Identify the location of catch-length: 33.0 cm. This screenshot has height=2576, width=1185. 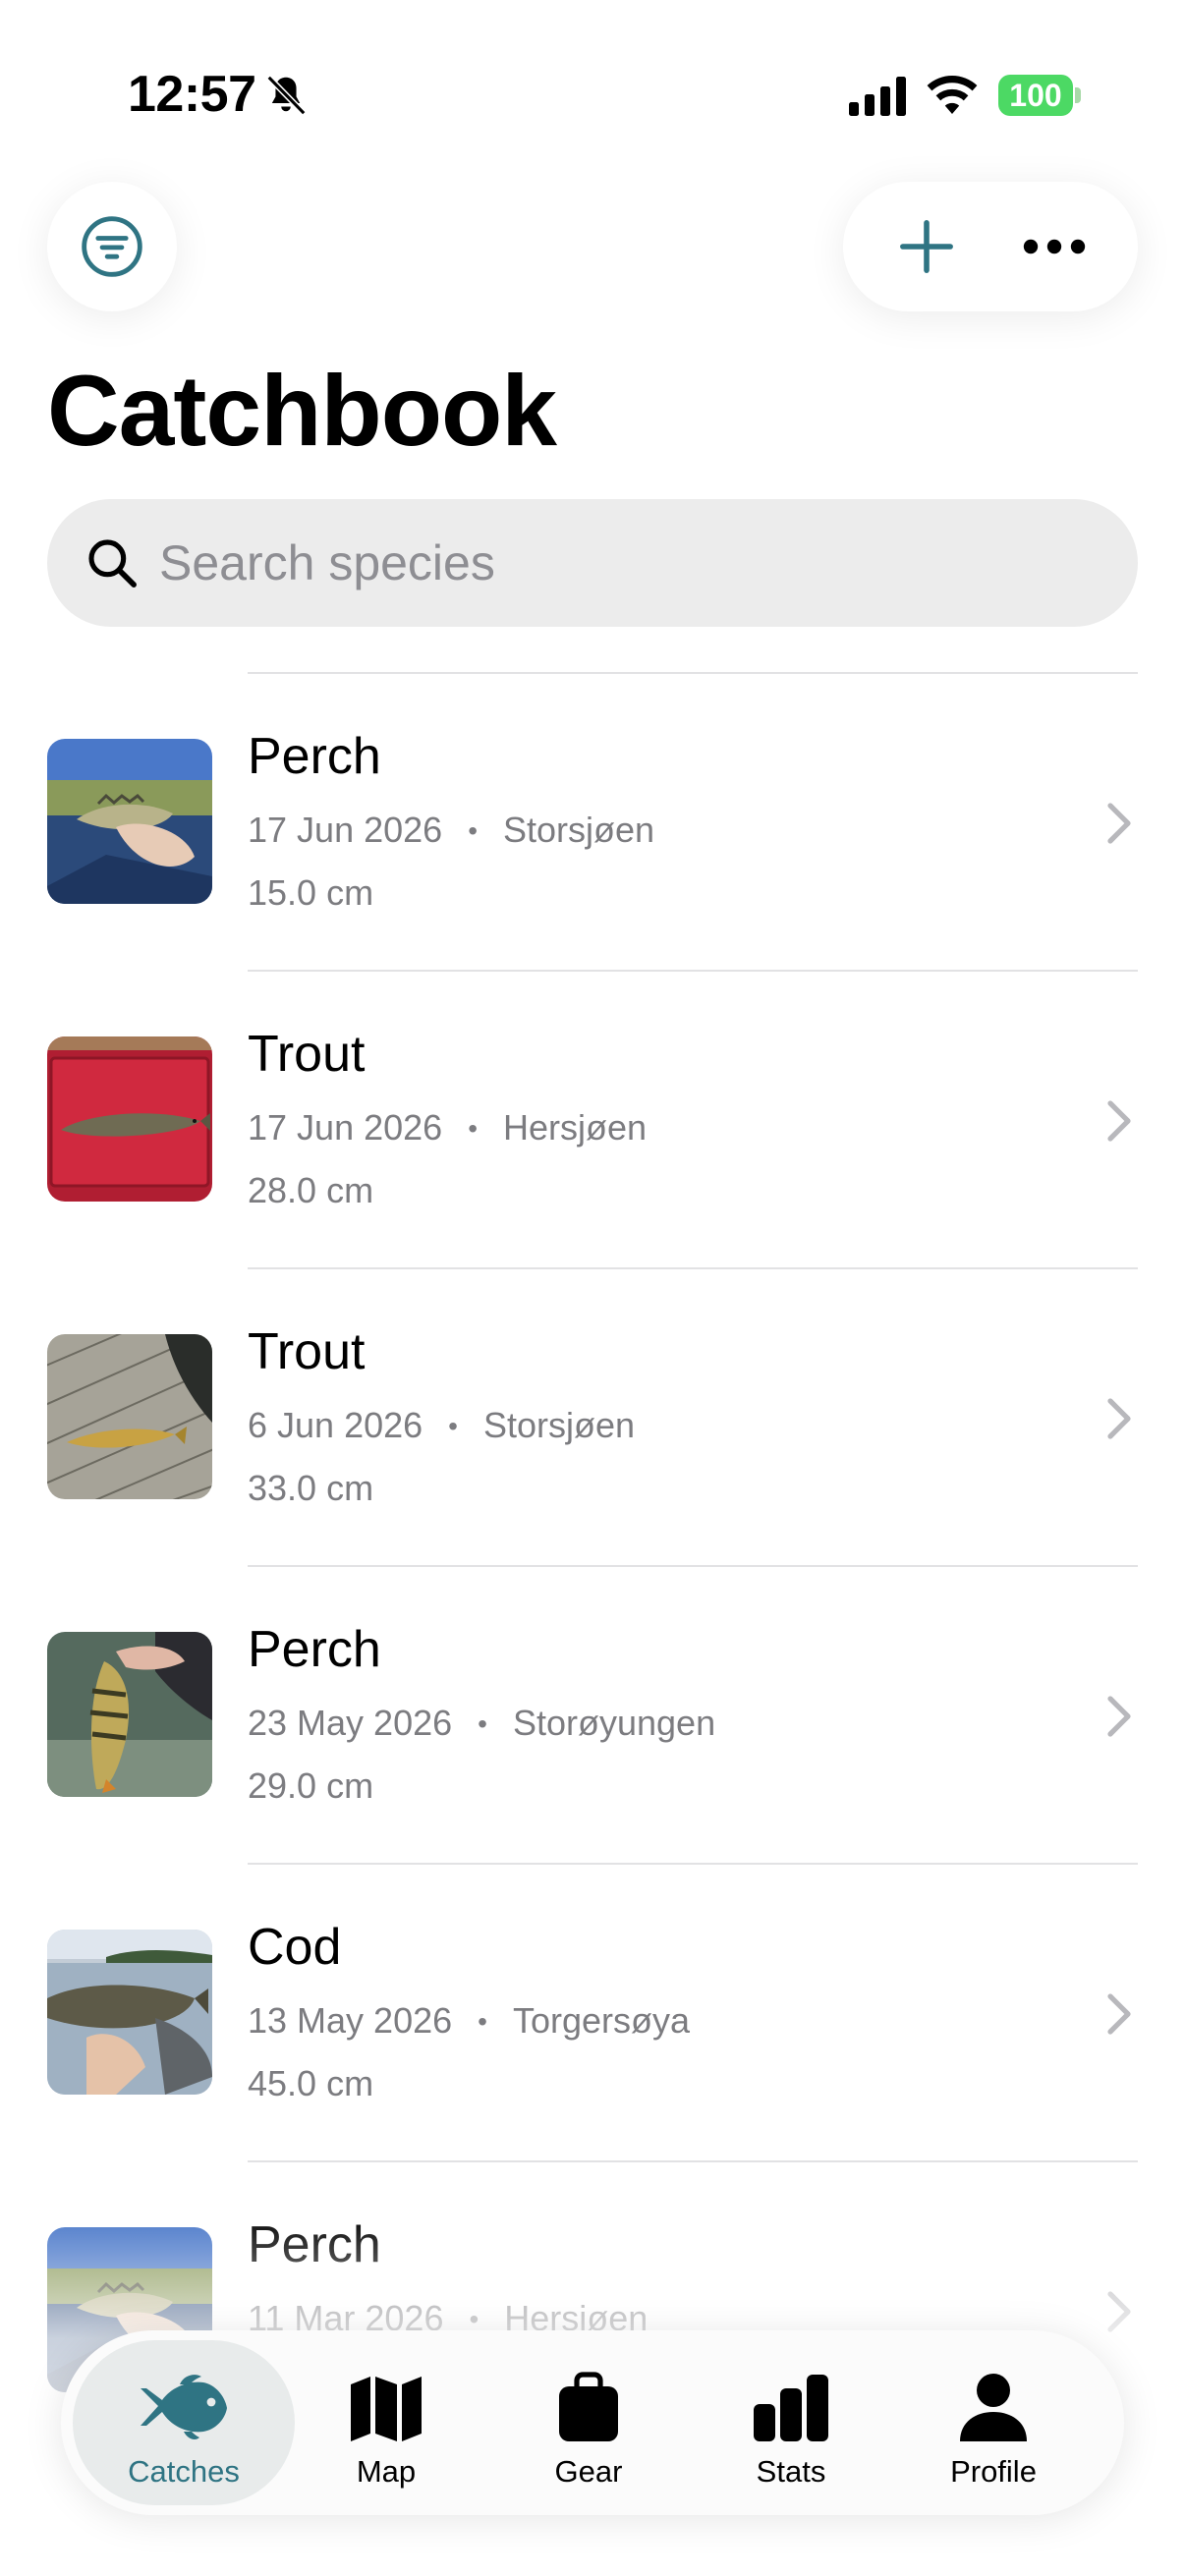
(311, 1488).